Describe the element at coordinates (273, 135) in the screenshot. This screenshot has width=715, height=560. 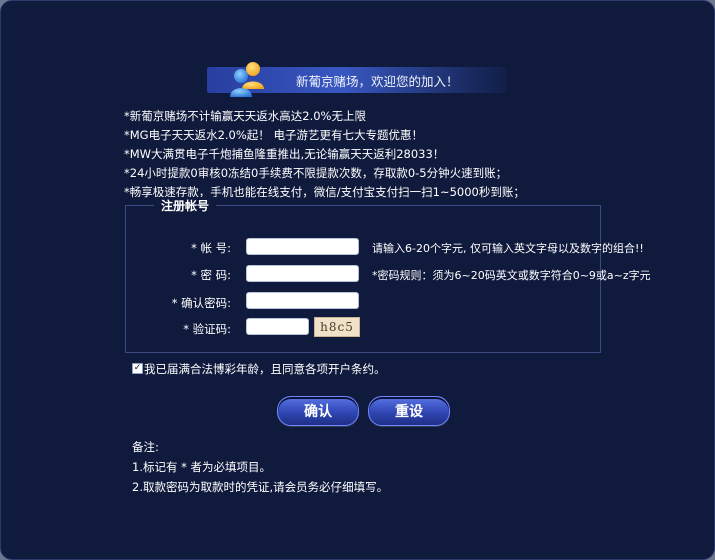
I see `notice-item: *MG电子天天返水2.0%起！ 电子游艺更有七大专题优惠！` at that location.